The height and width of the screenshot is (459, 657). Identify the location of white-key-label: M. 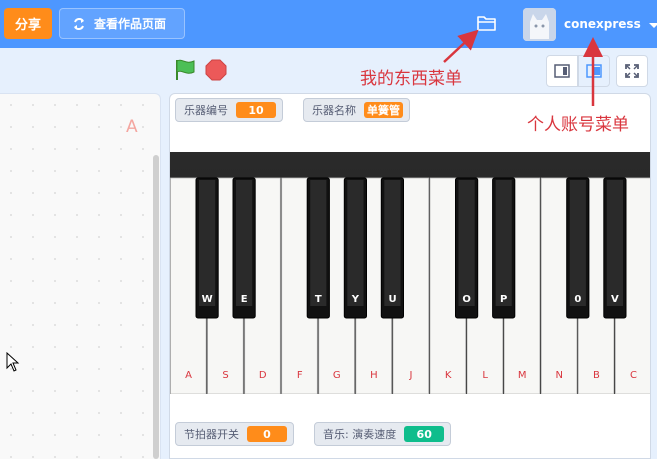
(522, 375).